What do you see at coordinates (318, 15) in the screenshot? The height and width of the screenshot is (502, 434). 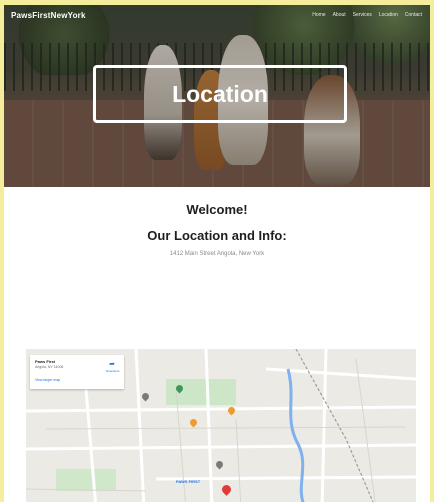 I see `nav-item-home: Home` at bounding box center [318, 15].